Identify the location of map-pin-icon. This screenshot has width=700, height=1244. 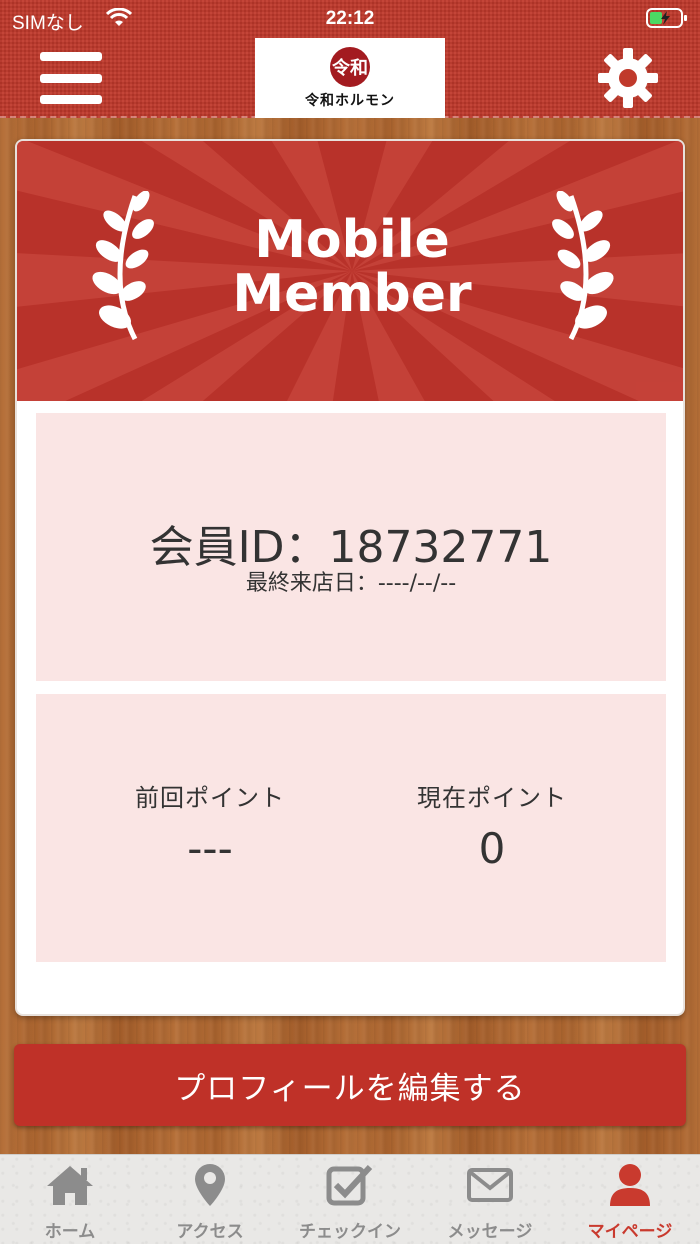
(210, 1185).